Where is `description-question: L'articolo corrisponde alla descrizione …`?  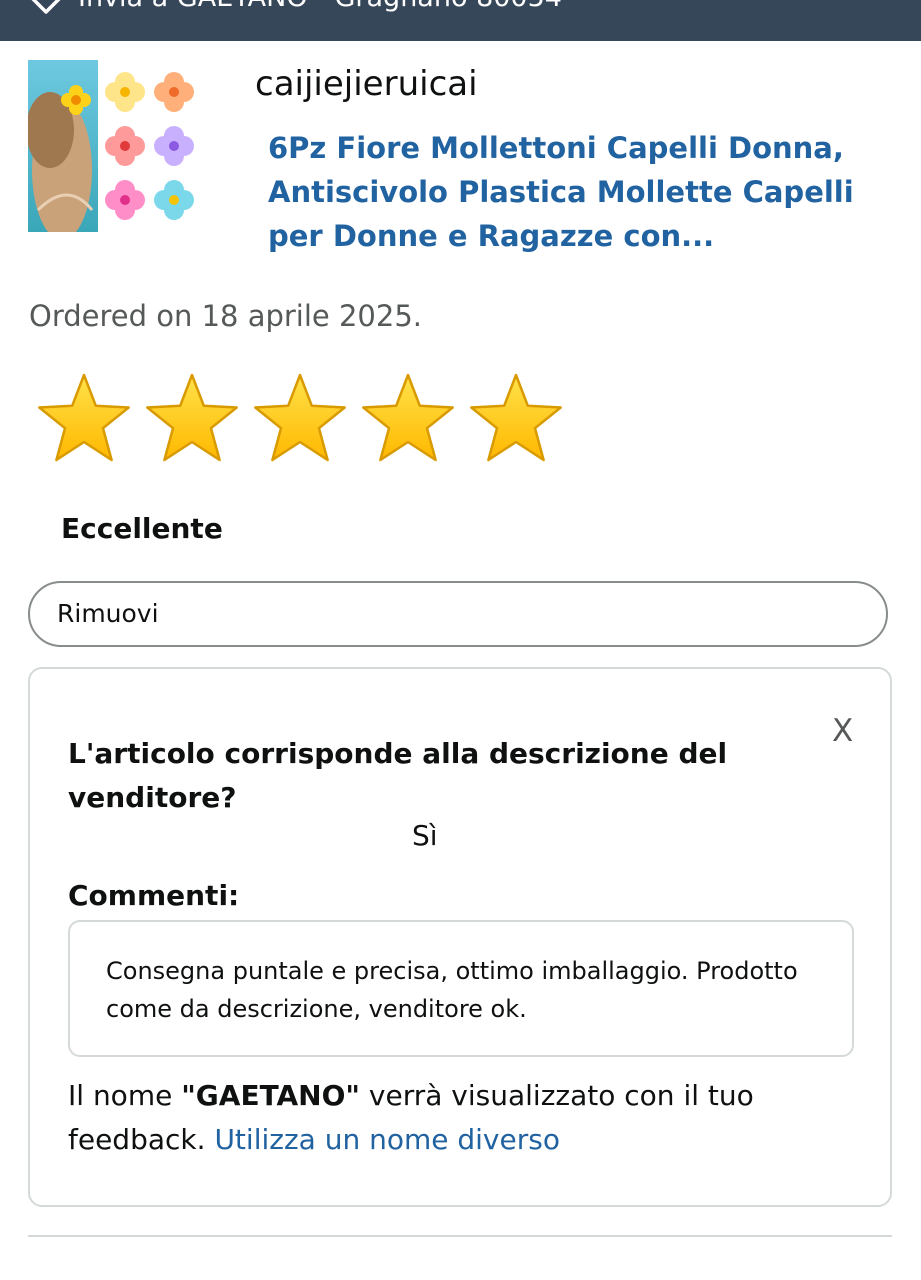
description-question: L'articolo corrisponde alla descrizione … is located at coordinates (398, 775).